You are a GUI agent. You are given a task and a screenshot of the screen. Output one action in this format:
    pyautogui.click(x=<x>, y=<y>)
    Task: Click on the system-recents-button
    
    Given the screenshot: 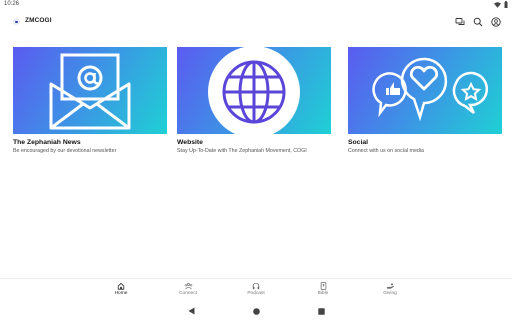 What is the action you would take?
    pyautogui.click(x=321, y=311)
    